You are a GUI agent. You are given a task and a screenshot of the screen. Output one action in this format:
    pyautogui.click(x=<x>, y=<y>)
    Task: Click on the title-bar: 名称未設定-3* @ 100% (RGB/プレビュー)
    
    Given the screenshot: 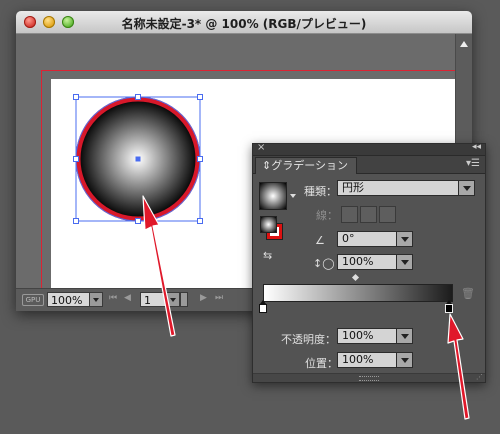 What is the action you would take?
    pyautogui.click(x=244, y=22)
    